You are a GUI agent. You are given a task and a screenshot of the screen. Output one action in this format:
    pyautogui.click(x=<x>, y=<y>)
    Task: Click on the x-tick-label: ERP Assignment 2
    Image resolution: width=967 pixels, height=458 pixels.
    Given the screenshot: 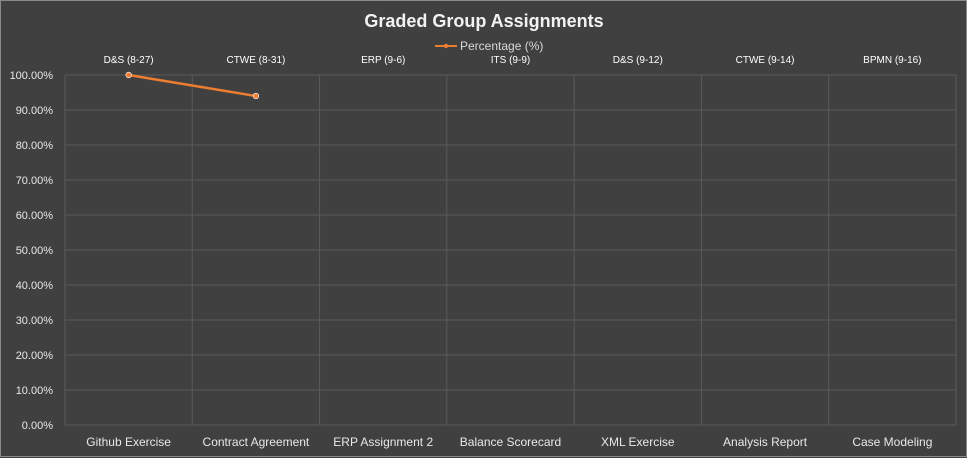 What is the action you would take?
    pyautogui.click(x=383, y=442)
    